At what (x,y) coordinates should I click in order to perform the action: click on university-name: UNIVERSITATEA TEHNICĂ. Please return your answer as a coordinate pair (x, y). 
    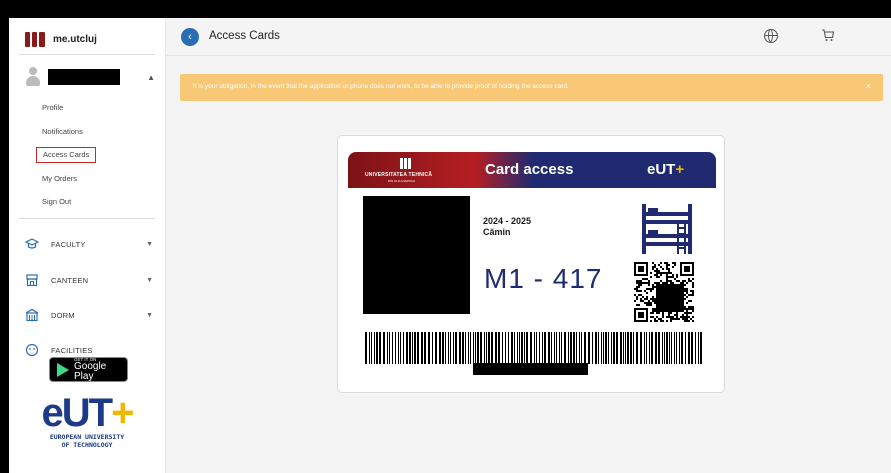
    Looking at the image, I should click on (399, 175).